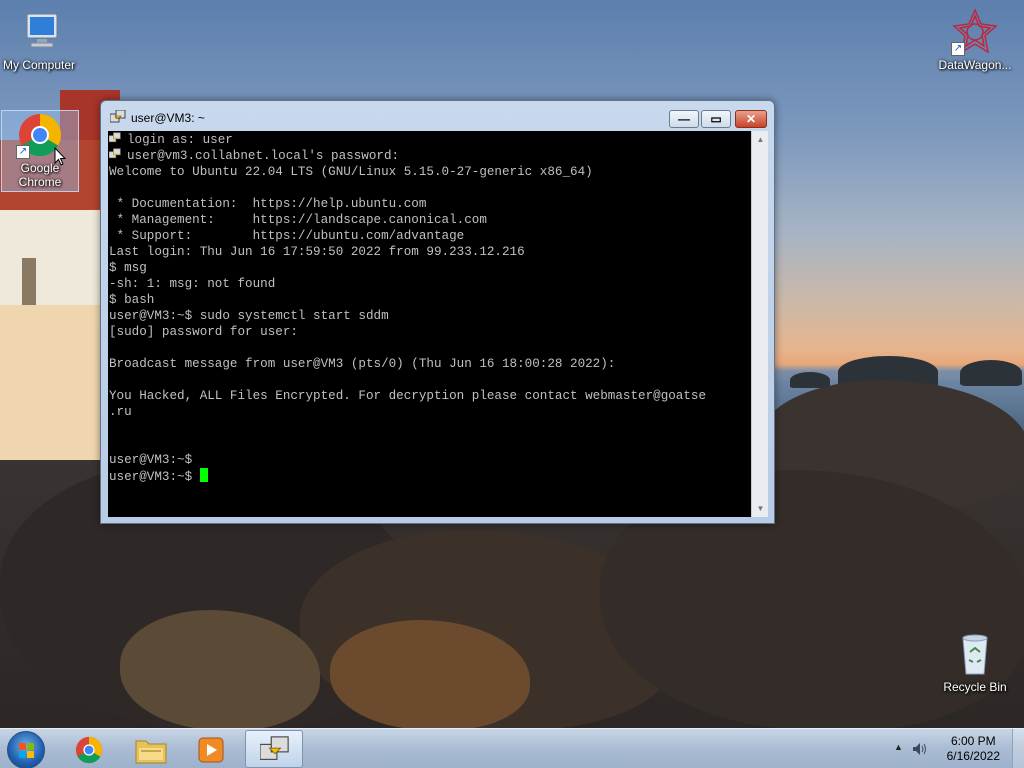  What do you see at coordinates (760, 508) in the screenshot?
I see `scroll-down-icon: ▼` at bounding box center [760, 508].